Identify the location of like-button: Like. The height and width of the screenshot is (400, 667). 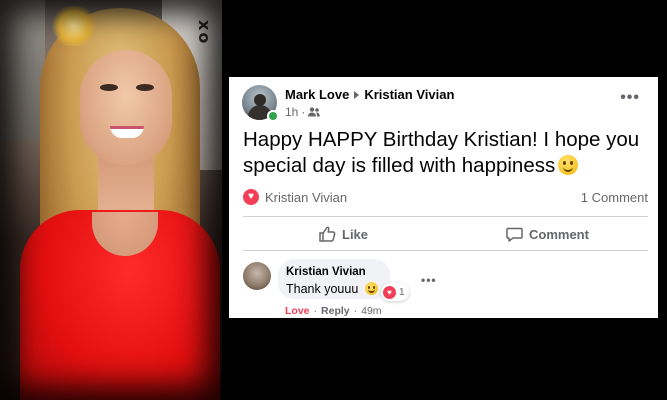
(343, 234).